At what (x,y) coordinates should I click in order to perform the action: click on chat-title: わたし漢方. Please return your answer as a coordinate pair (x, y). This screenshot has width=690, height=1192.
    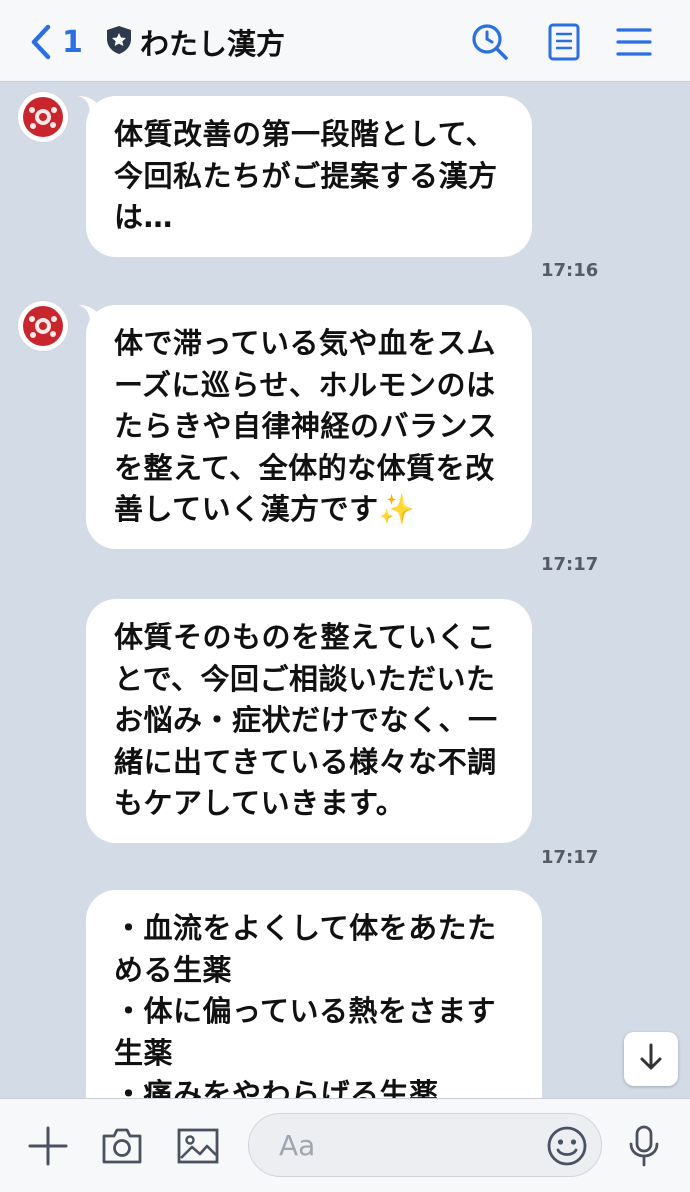
    Looking at the image, I should click on (213, 44).